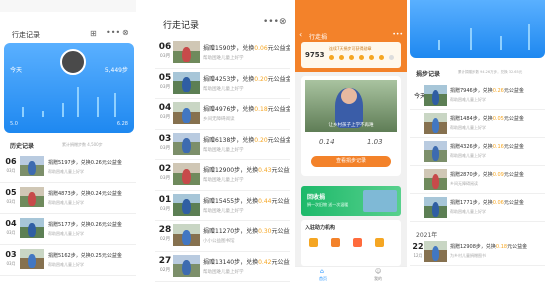 Image resolution: width=558 pixels, height=283 pixels. What do you see at coordinates (323, 279) in the screenshot?
I see `nav-home: 首页` at bounding box center [323, 279].